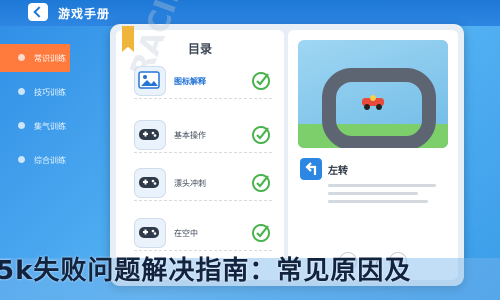 The width and height of the screenshot is (500, 300). Describe the element at coordinates (338, 171) in the screenshot. I see `detail-title: 左转` at that location.